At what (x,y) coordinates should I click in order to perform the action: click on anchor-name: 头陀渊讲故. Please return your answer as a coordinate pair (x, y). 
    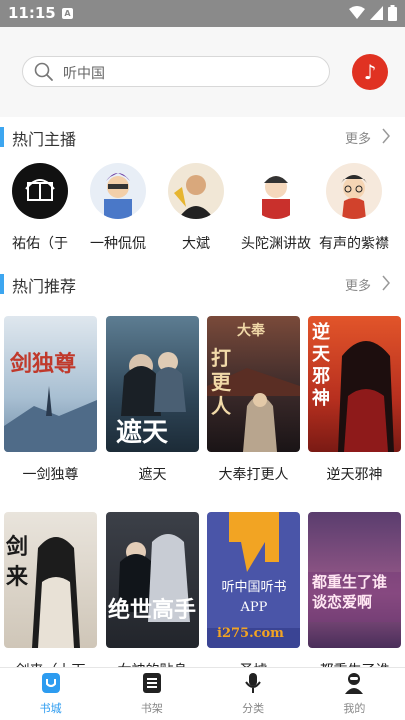
    Looking at the image, I should click on (276, 244).